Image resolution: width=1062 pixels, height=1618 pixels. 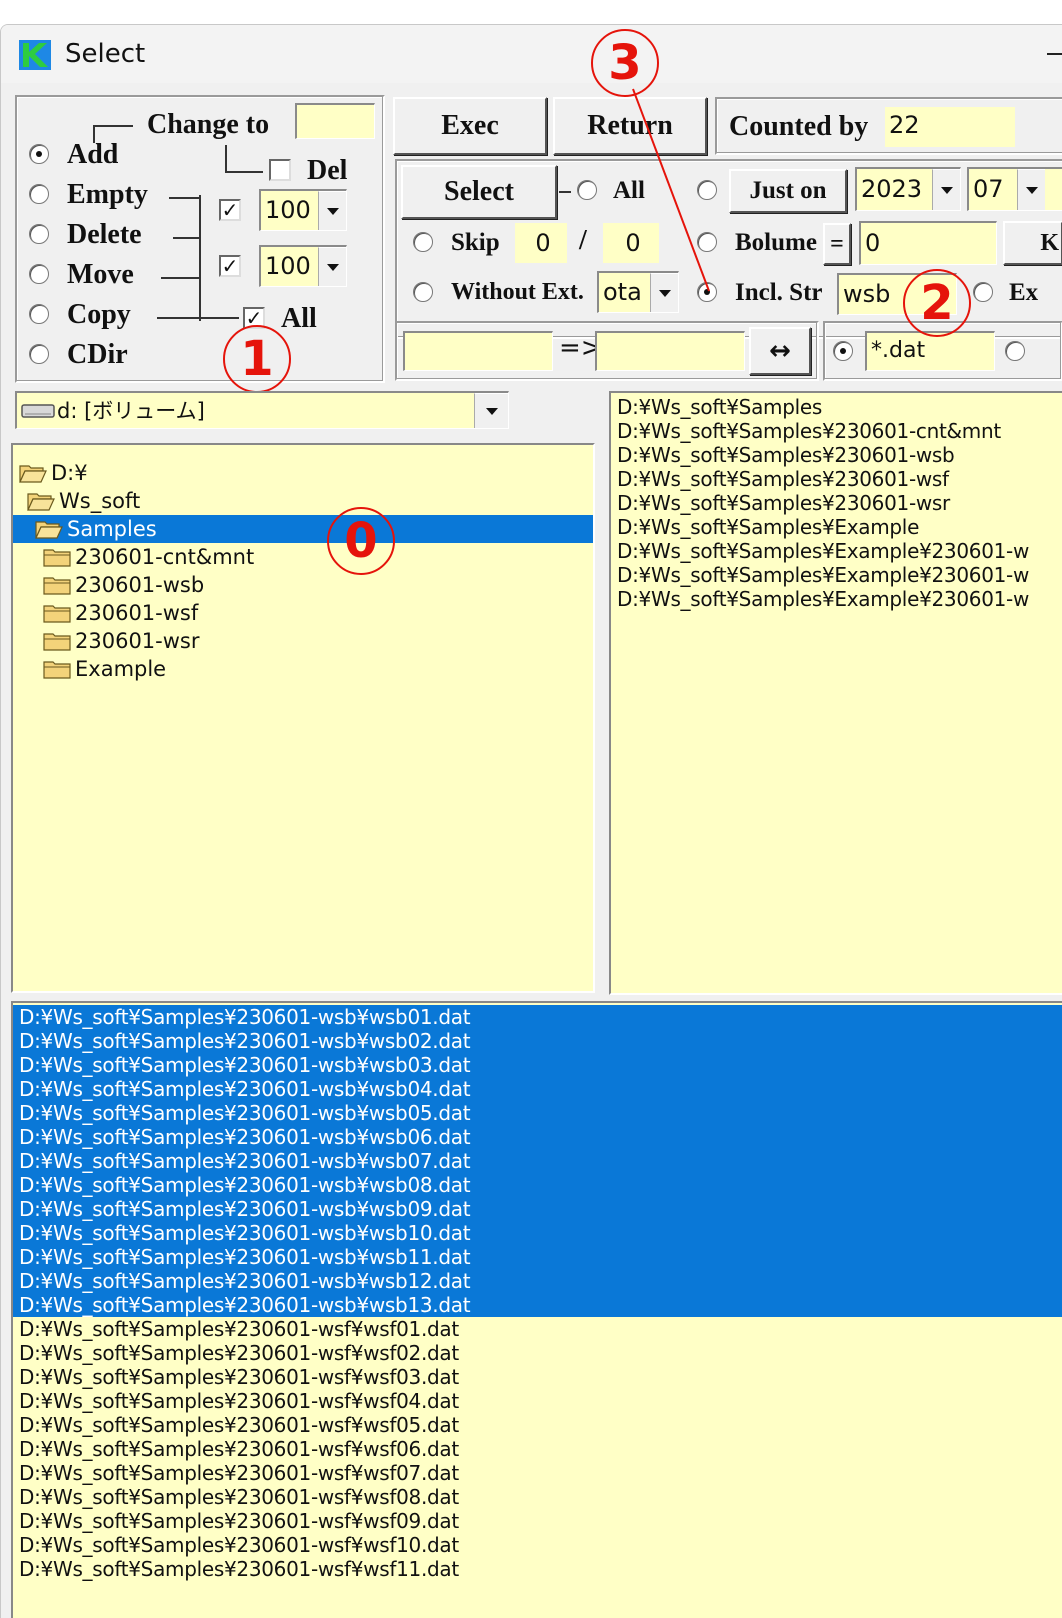 I want to click on count-combo-2: 100, so click(x=303, y=266).